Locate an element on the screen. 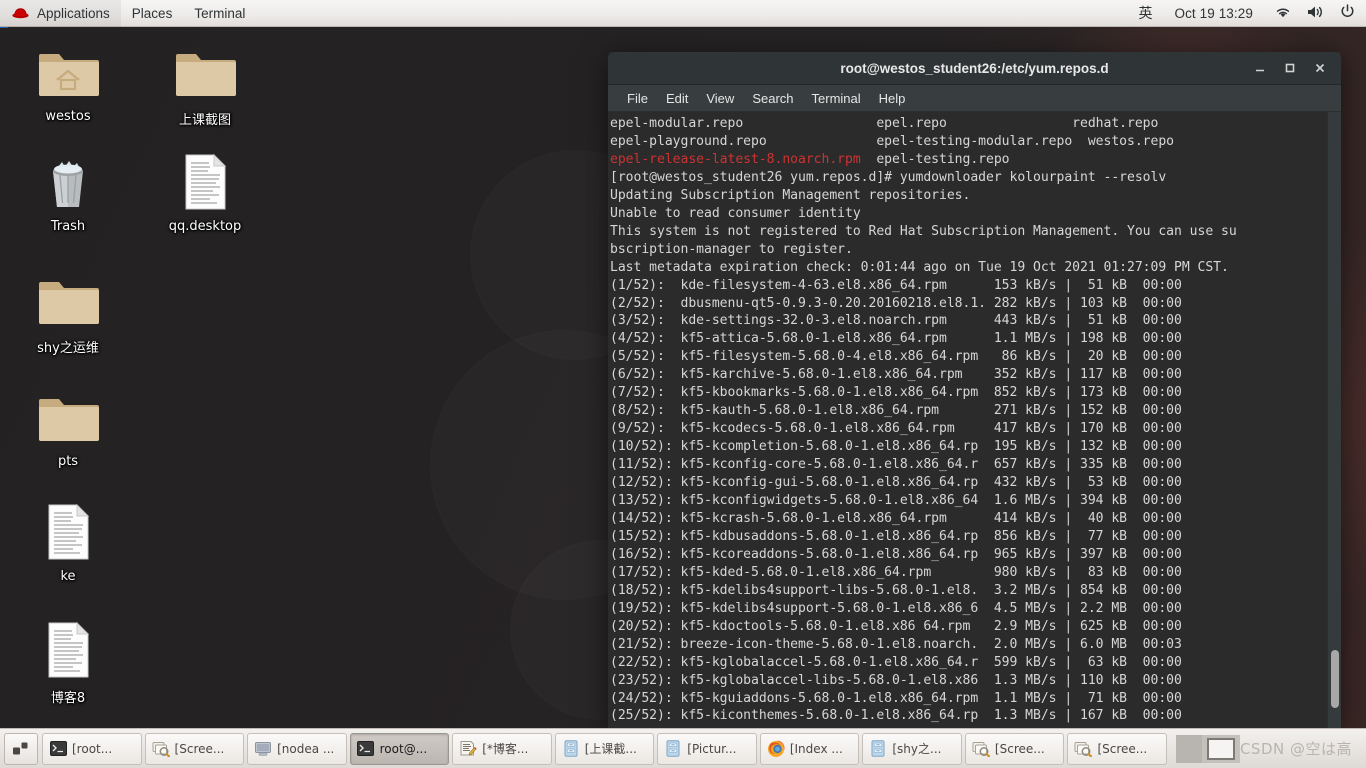 This screenshot has height=768, width=1366. clock: Oct 19 13:29 is located at coordinates (1213, 13).